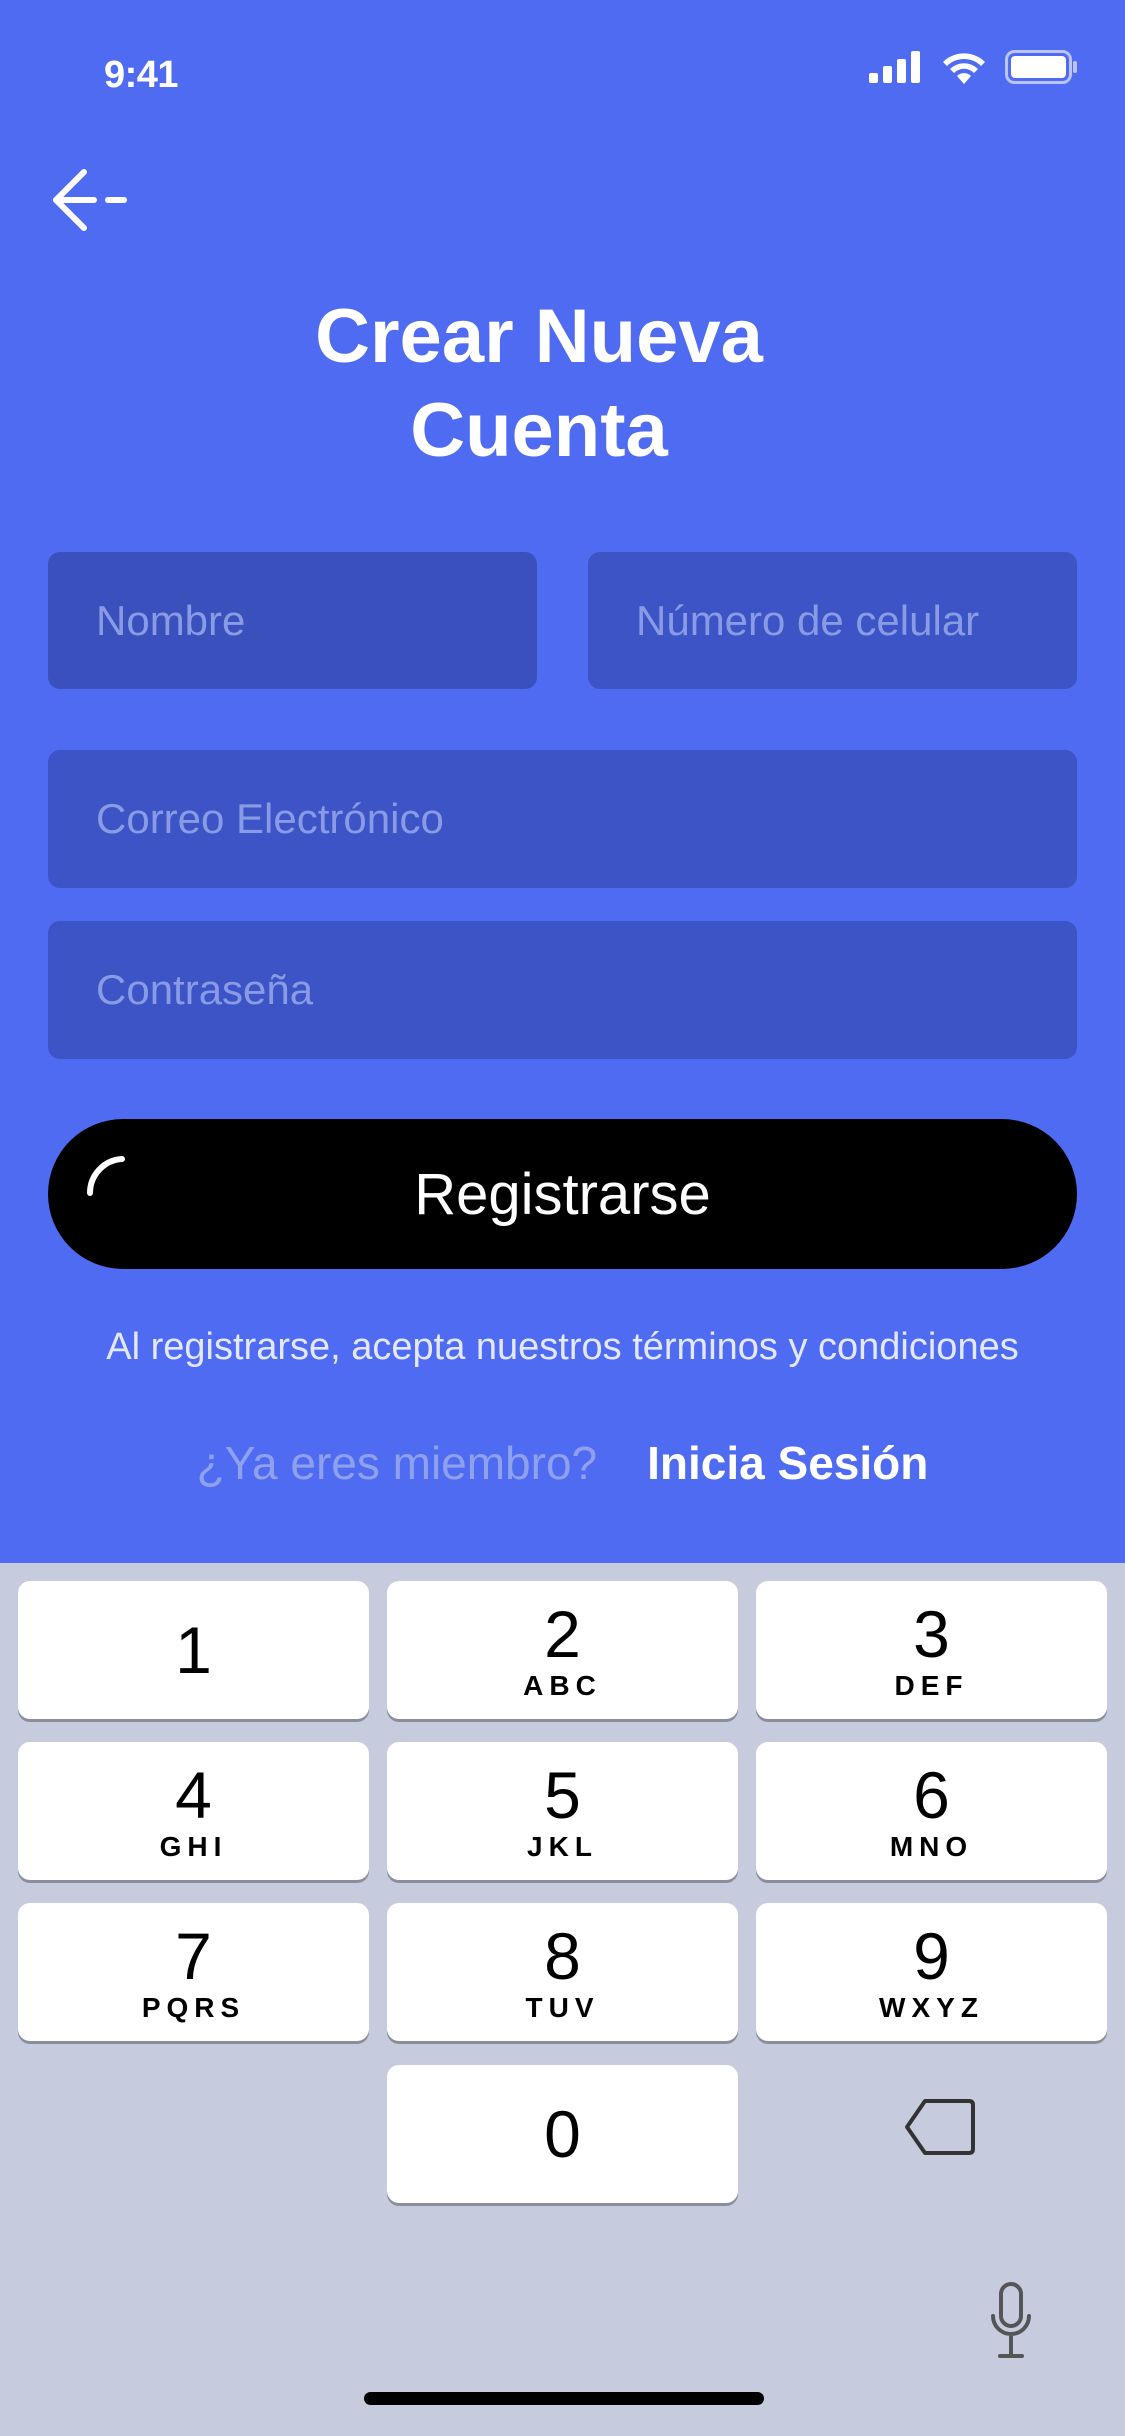 Image resolution: width=1125 pixels, height=2436 pixels. I want to click on key-7: 7 PQRS, so click(193, 1972).